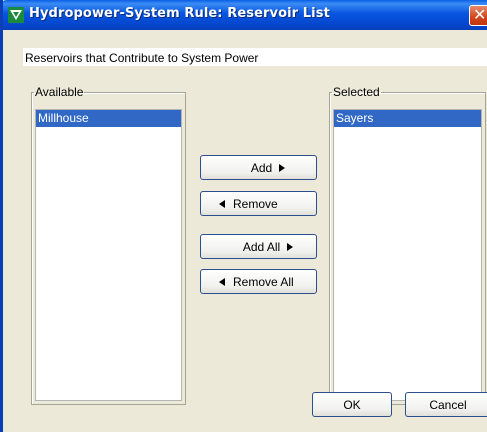  Describe the element at coordinates (108, 118) in the screenshot. I see `list-item-millhouse: Millhouse` at that location.